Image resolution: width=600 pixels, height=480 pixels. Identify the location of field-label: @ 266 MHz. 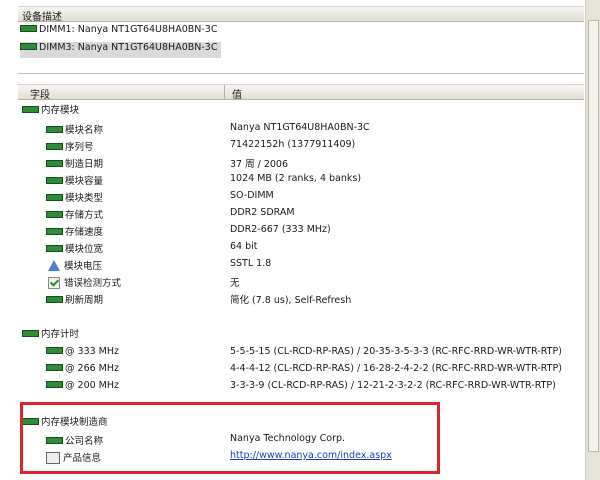
(92, 368).